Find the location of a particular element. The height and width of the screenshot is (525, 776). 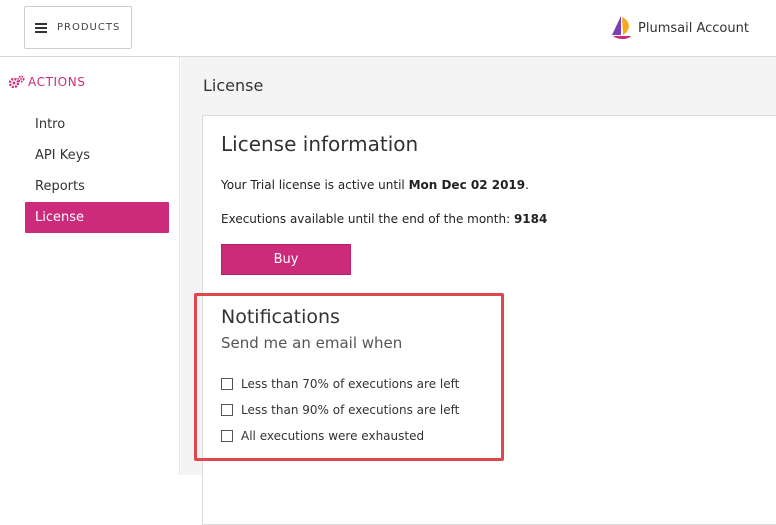

trial-date: Mon Dec 02 2019 is located at coordinates (467, 185).